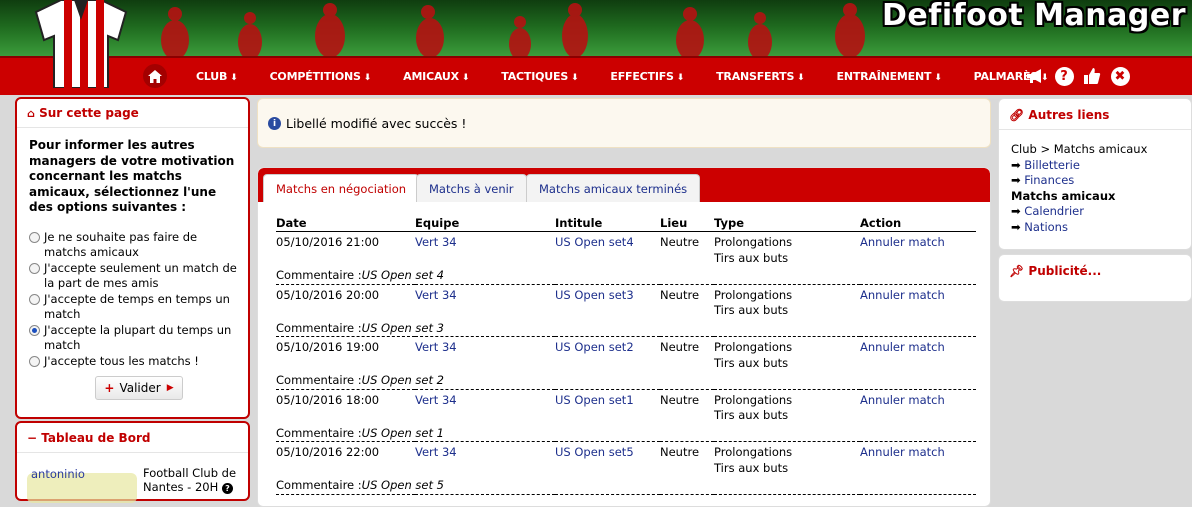 This screenshot has height=507, width=1192. What do you see at coordinates (1036, 76) in the screenshot?
I see `megaphone-icon` at bounding box center [1036, 76].